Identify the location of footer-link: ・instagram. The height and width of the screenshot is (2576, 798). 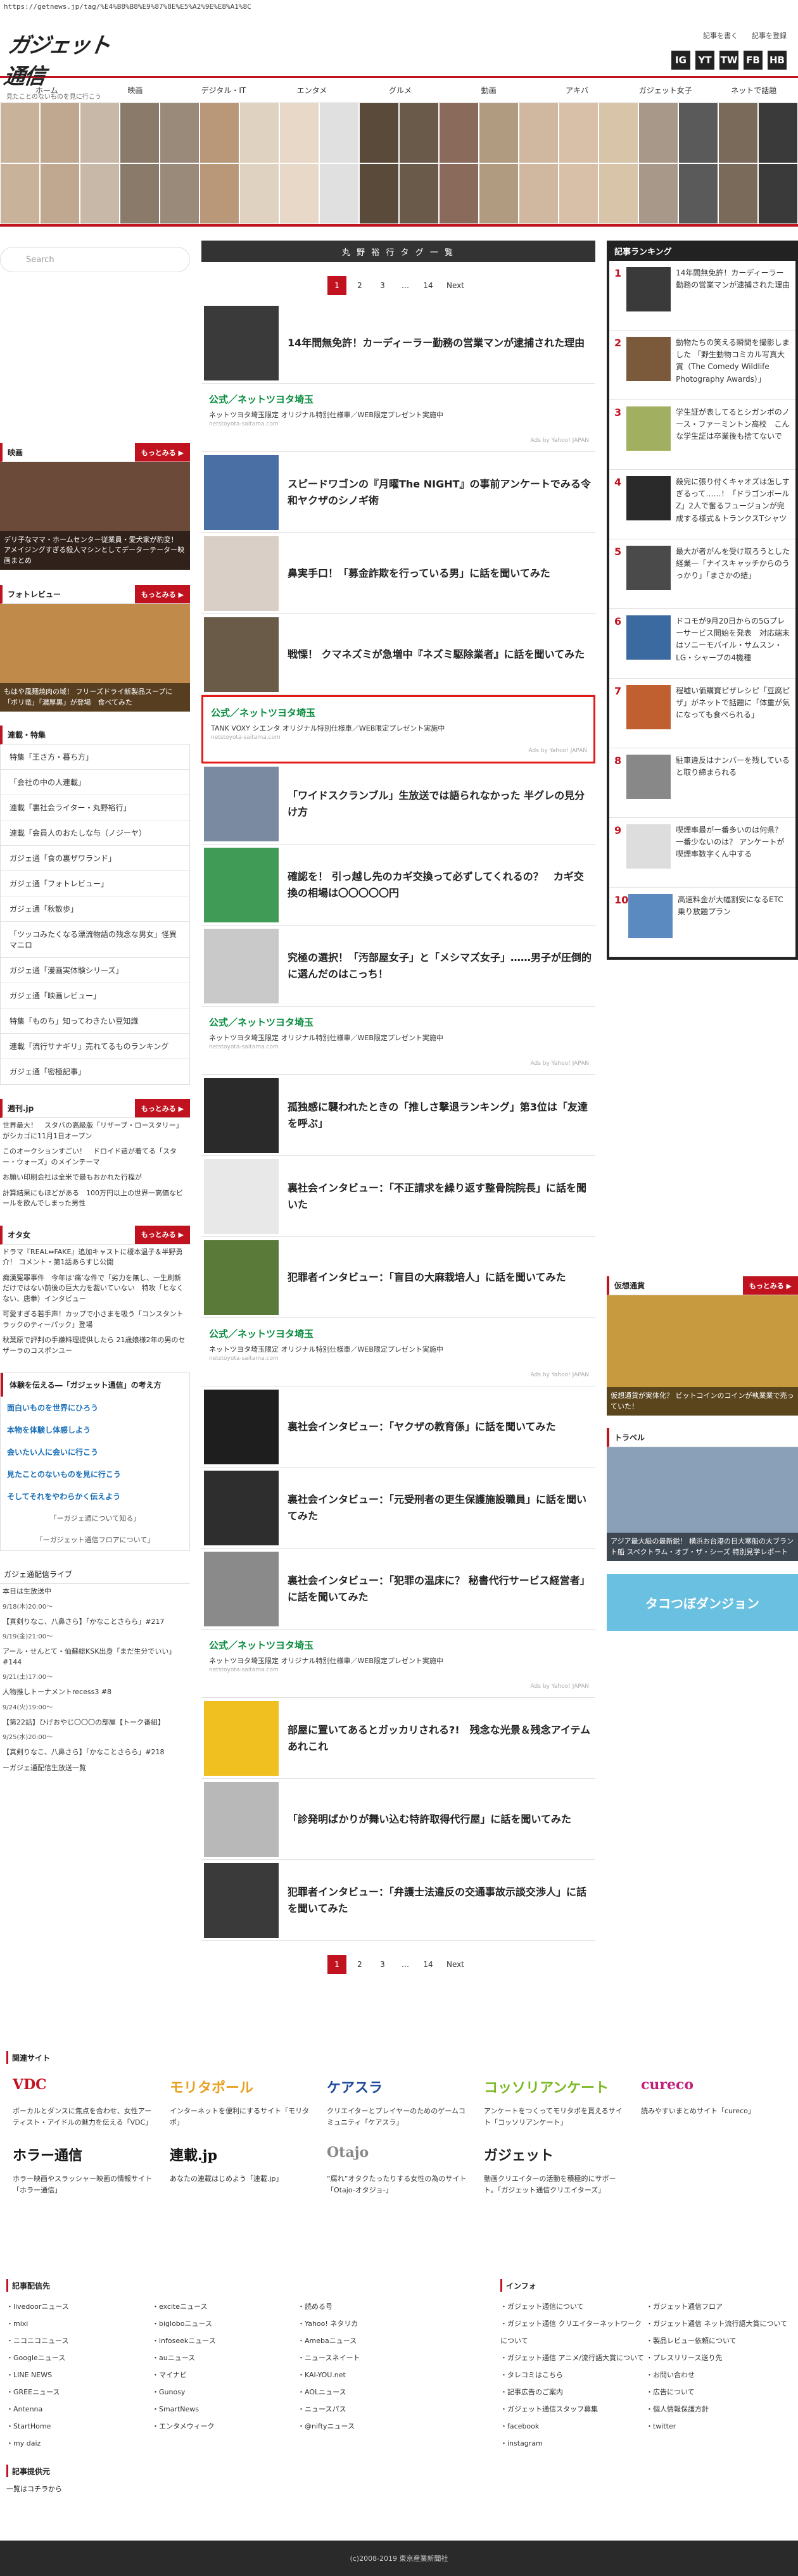
(573, 2443).